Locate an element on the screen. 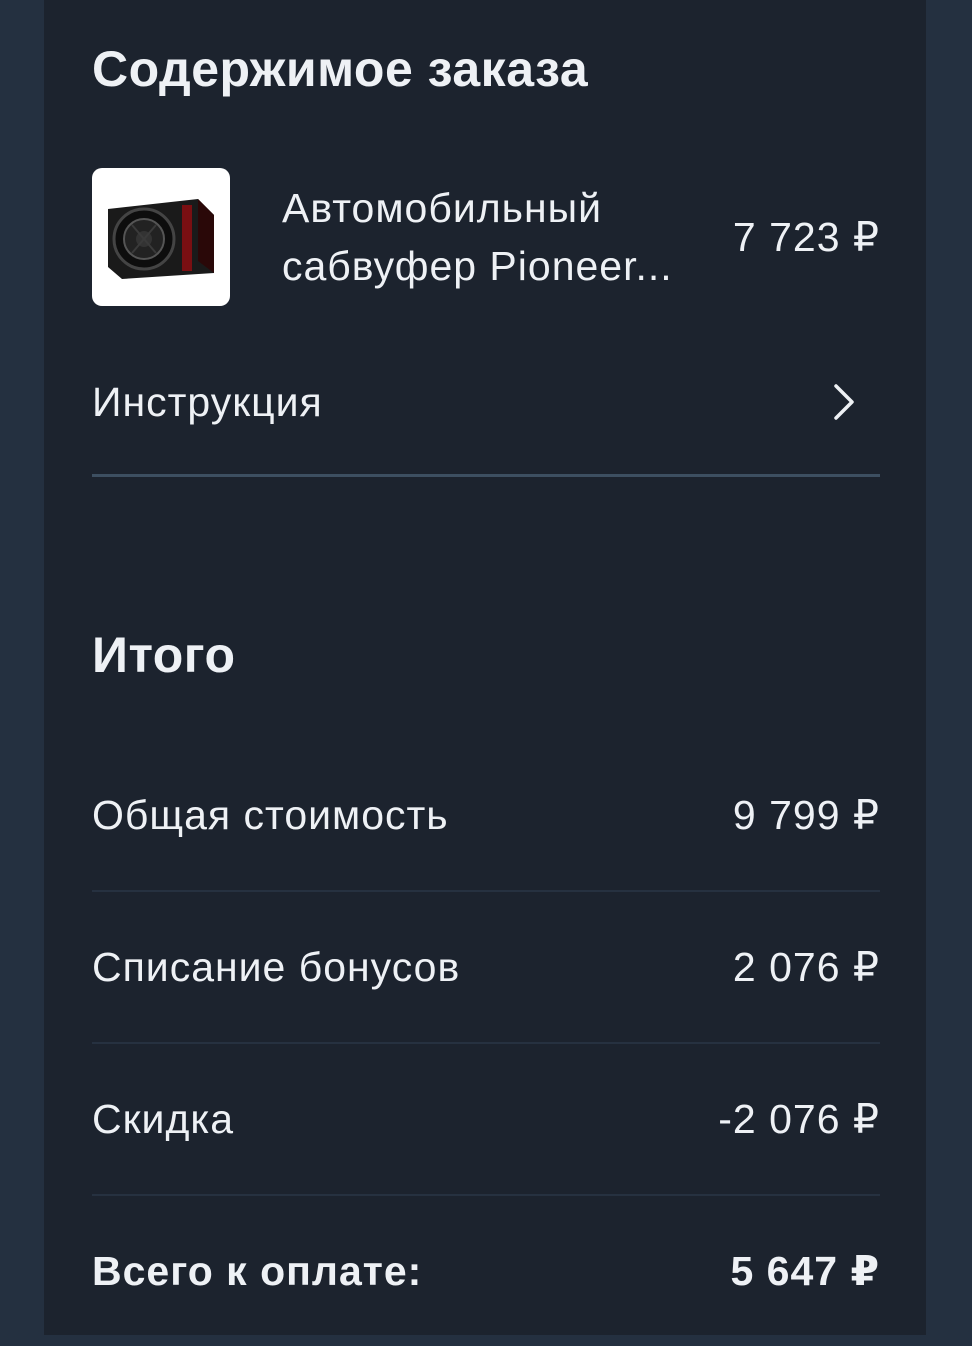 This screenshot has width=972, height=1346. instruction-link: Инструкция is located at coordinates (486, 402).